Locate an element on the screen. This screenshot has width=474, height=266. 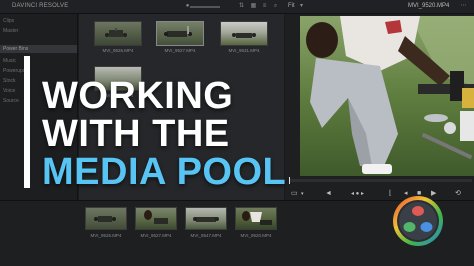
clip-name: MVI_9531.MP4 is located at coordinates (244, 50).